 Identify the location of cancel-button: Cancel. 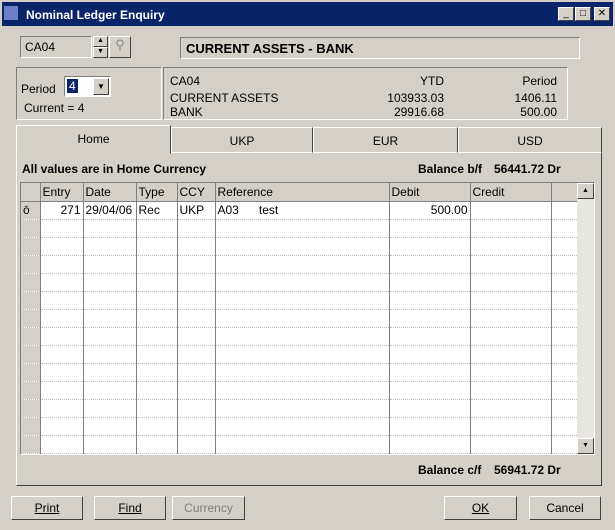
(565, 508).